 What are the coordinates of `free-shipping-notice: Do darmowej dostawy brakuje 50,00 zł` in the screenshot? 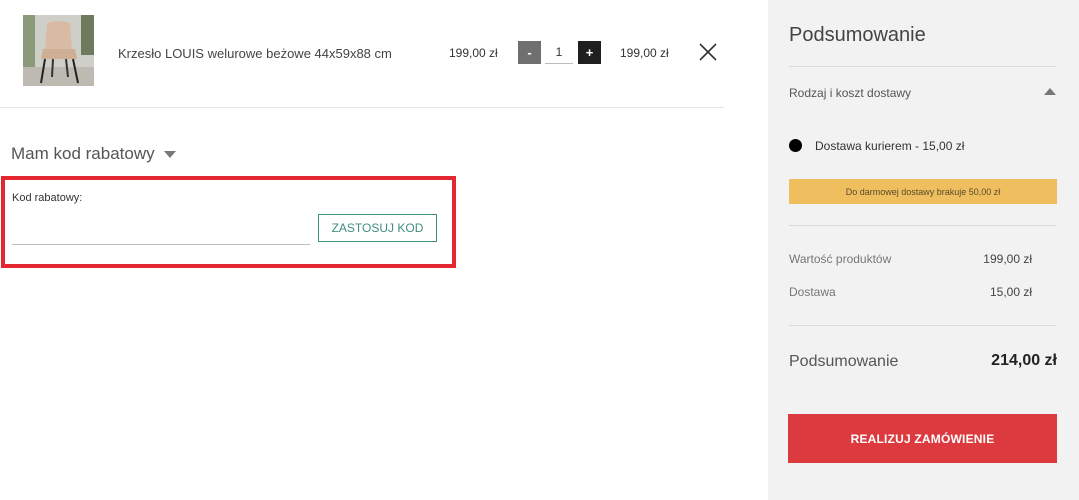 It's located at (923, 191).